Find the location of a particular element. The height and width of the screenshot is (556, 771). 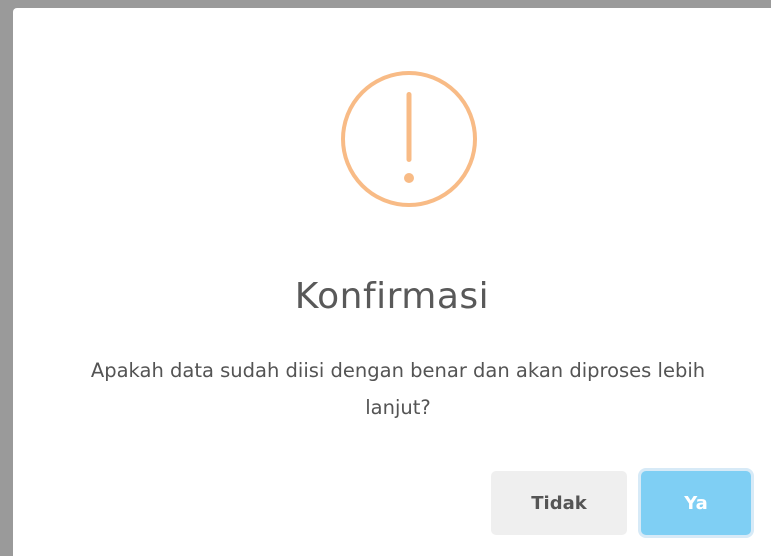

cancel-button: Tidak is located at coordinates (559, 503).